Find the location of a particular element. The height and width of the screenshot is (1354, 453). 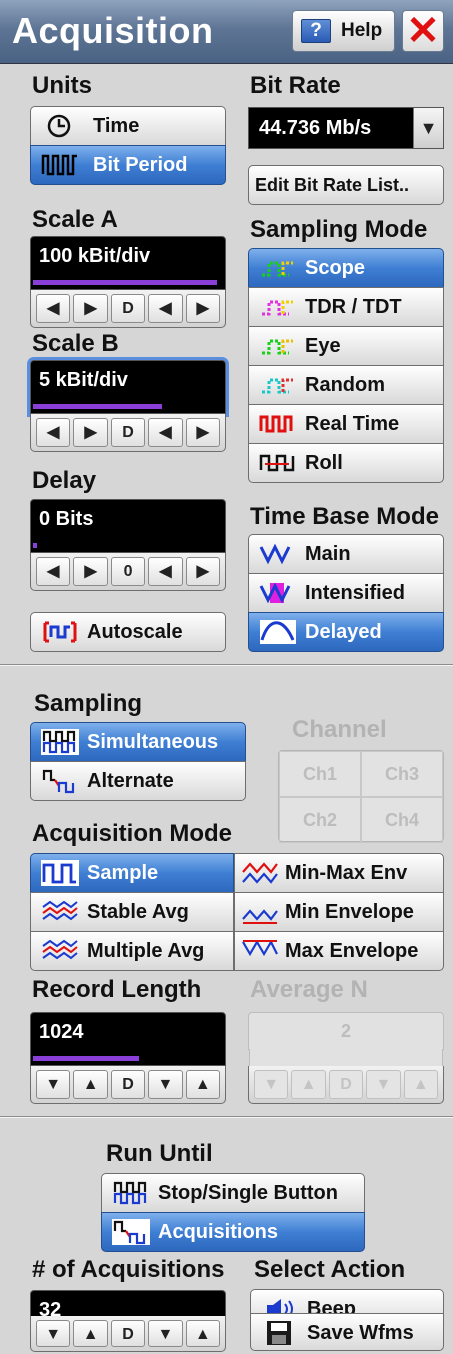

scale-b-left-button: ◀ is located at coordinates (53, 432).